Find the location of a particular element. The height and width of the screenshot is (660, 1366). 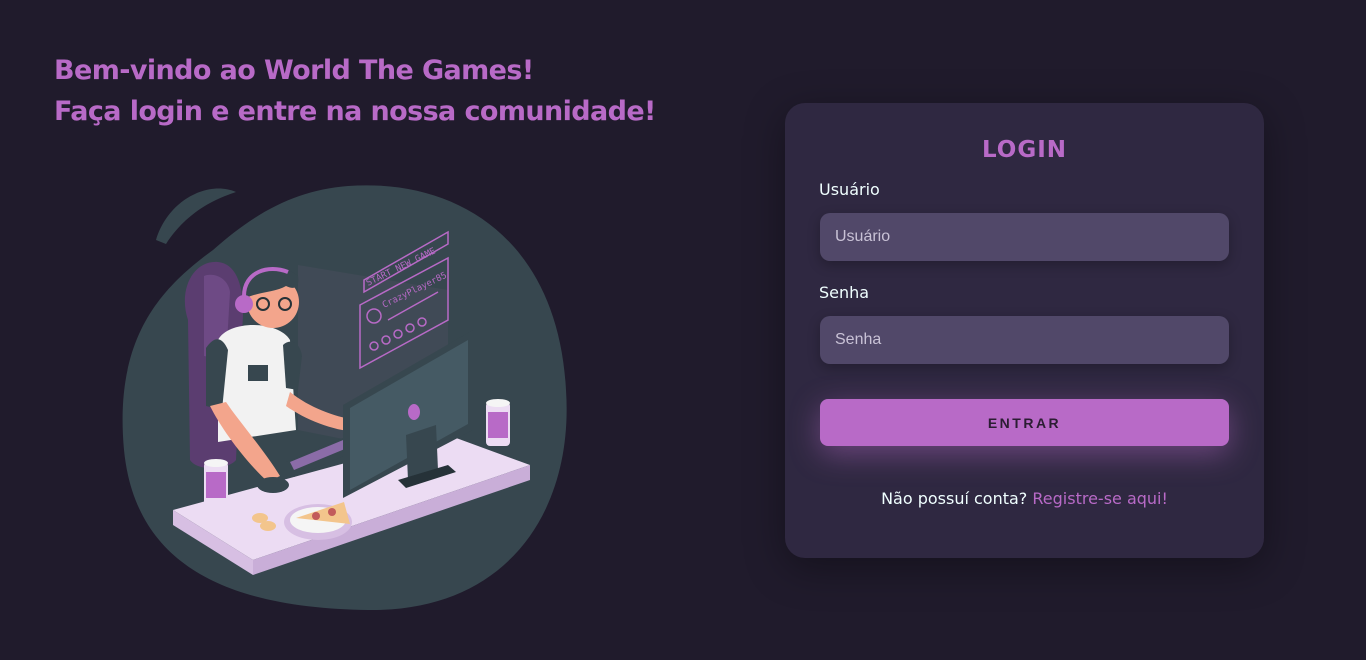

login-title: LOGIN is located at coordinates (1024, 150).